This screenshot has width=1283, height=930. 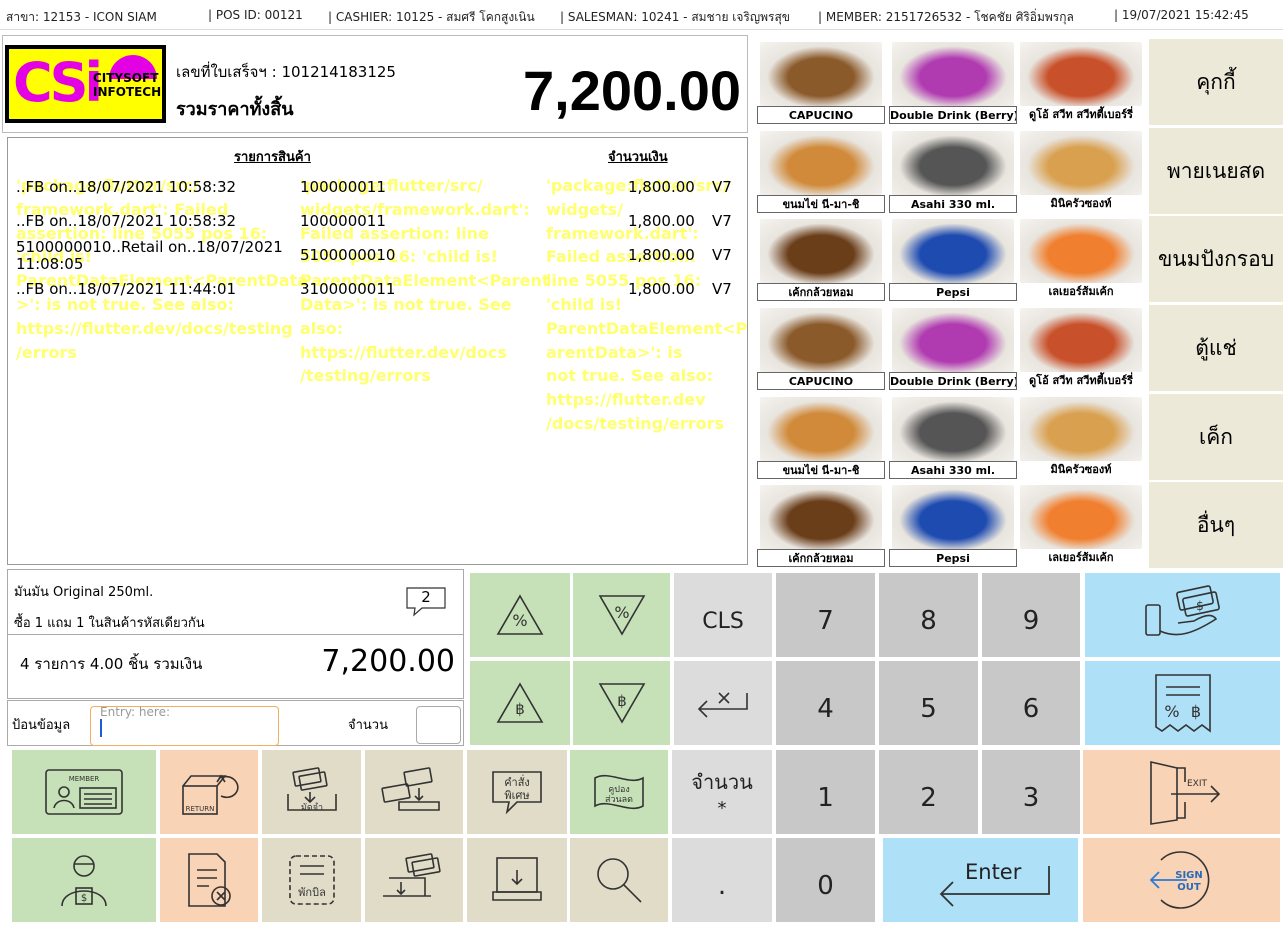 What do you see at coordinates (825, 792) in the screenshot?
I see `digit-1-button: 1` at bounding box center [825, 792].